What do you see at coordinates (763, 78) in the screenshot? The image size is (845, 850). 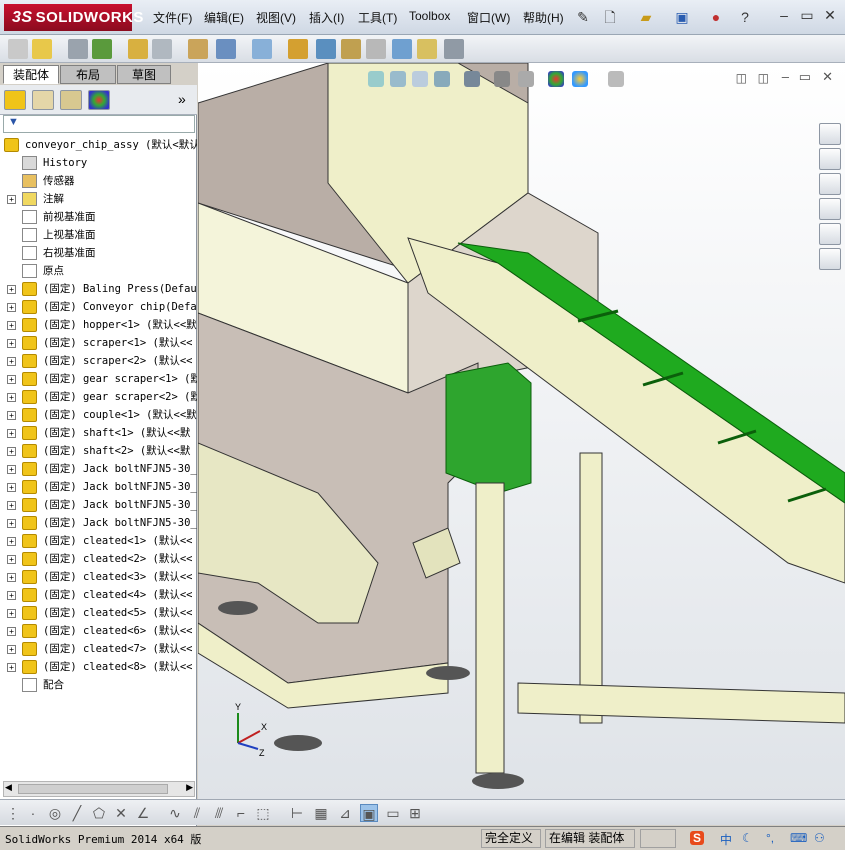 I see `split-vertical-icon: ◫` at bounding box center [763, 78].